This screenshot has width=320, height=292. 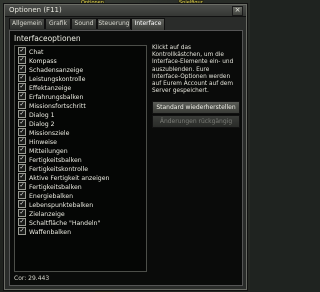 What do you see at coordinates (43, 61) in the screenshot?
I see `option-label: Kompass` at bounding box center [43, 61].